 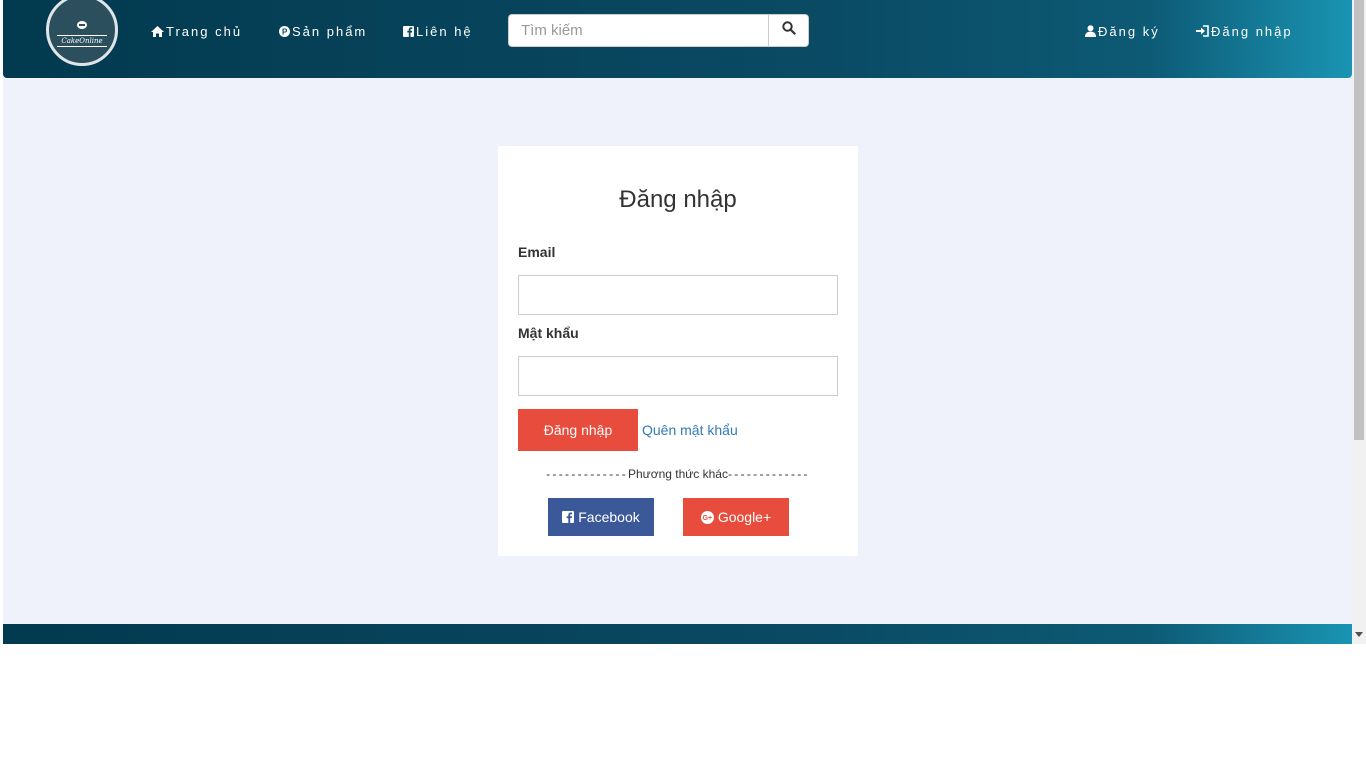 What do you see at coordinates (744, 517) in the screenshot?
I see `google-label: Google+` at bounding box center [744, 517].